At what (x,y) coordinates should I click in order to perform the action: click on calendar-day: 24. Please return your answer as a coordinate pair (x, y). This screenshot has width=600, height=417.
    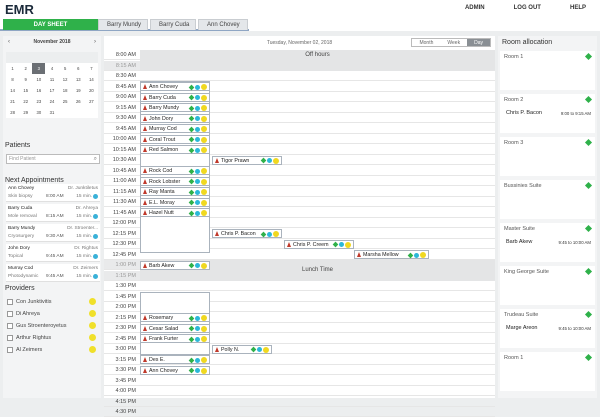
    Looking at the image, I should click on (51, 101).